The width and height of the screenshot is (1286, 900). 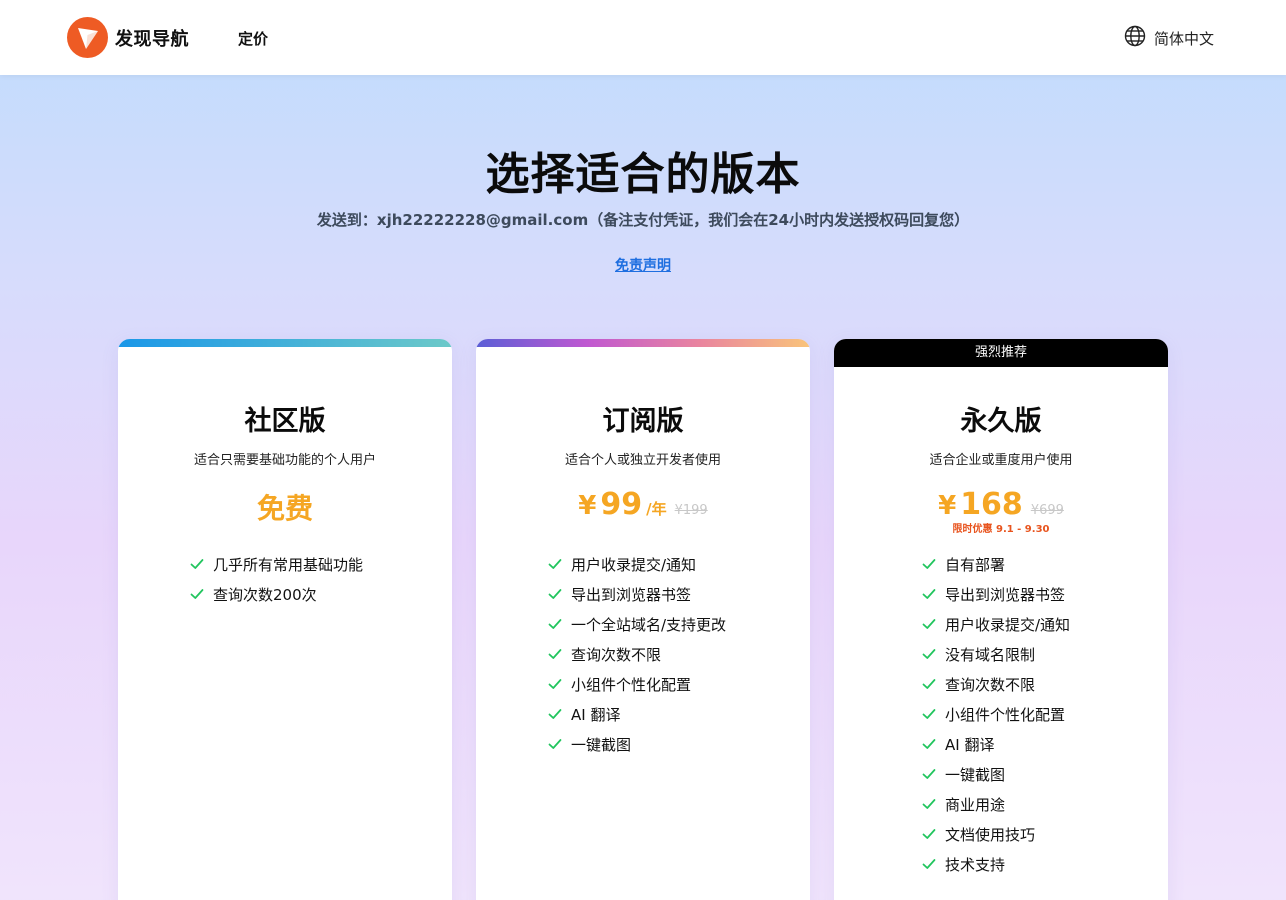 I want to click on feature-item: 文档使用技巧, so click(x=995, y=834).